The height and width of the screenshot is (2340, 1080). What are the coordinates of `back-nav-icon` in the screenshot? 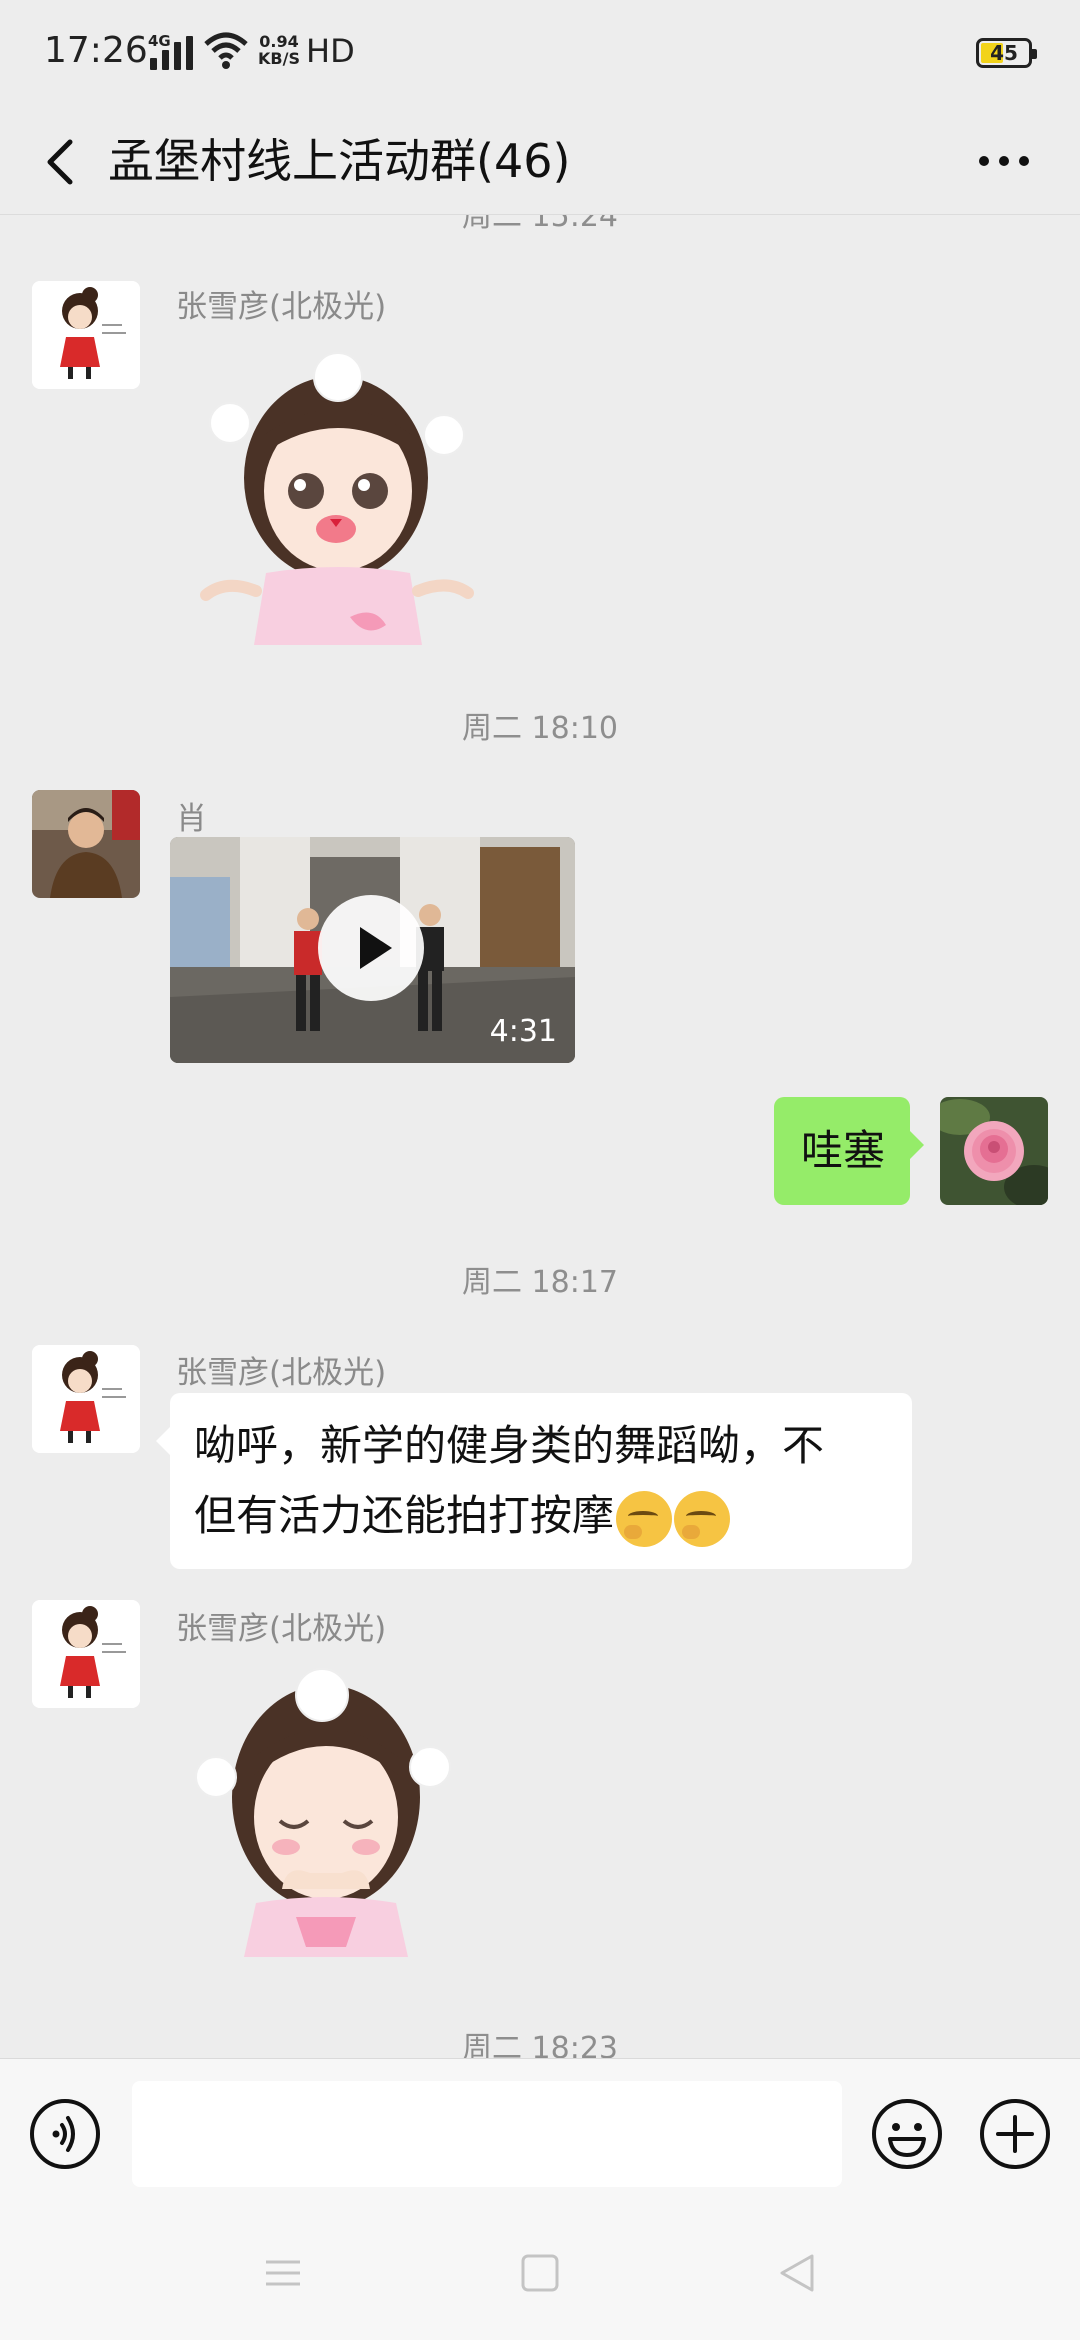 It's located at (797, 2273).